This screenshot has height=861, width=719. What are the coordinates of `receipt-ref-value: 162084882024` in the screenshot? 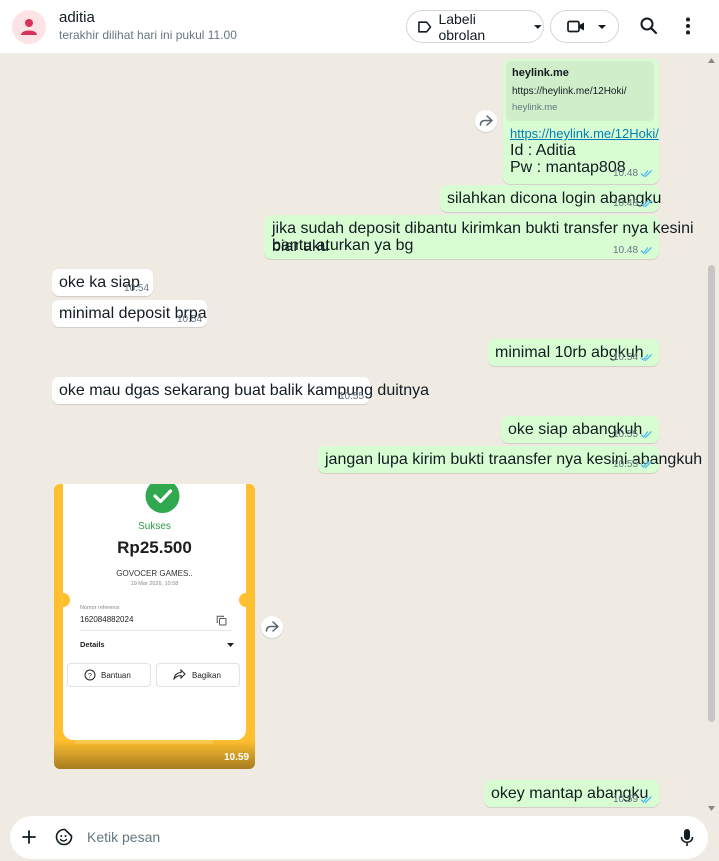 It's located at (107, 619).